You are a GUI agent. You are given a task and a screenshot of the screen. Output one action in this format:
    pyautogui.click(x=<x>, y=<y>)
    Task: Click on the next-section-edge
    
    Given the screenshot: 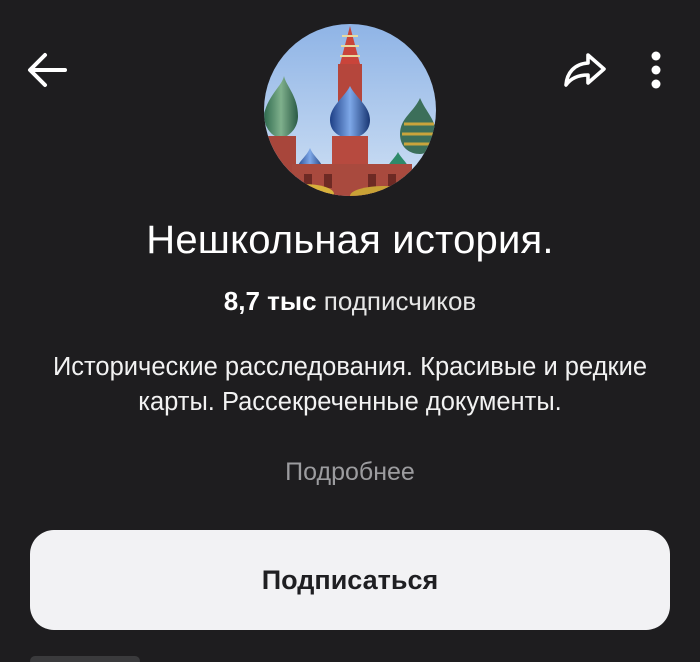 What is the action you would take?
    pyautogui.click(x=85, y=659)
    